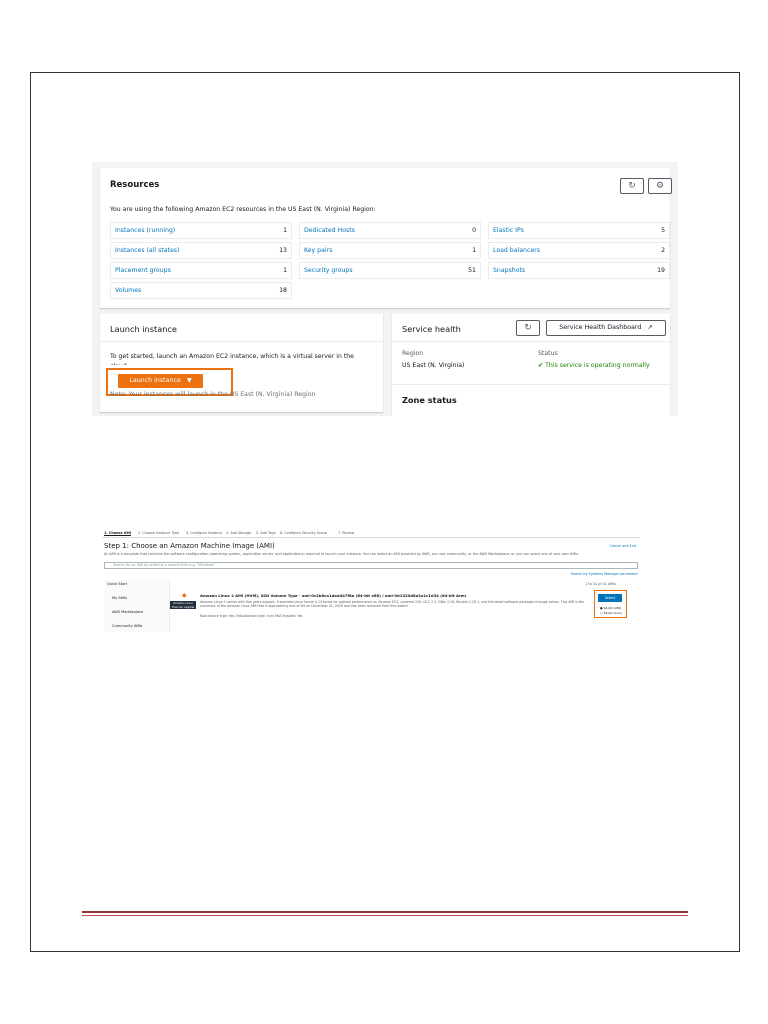  I want to click on resources-title: Resources, so click(135, 185).